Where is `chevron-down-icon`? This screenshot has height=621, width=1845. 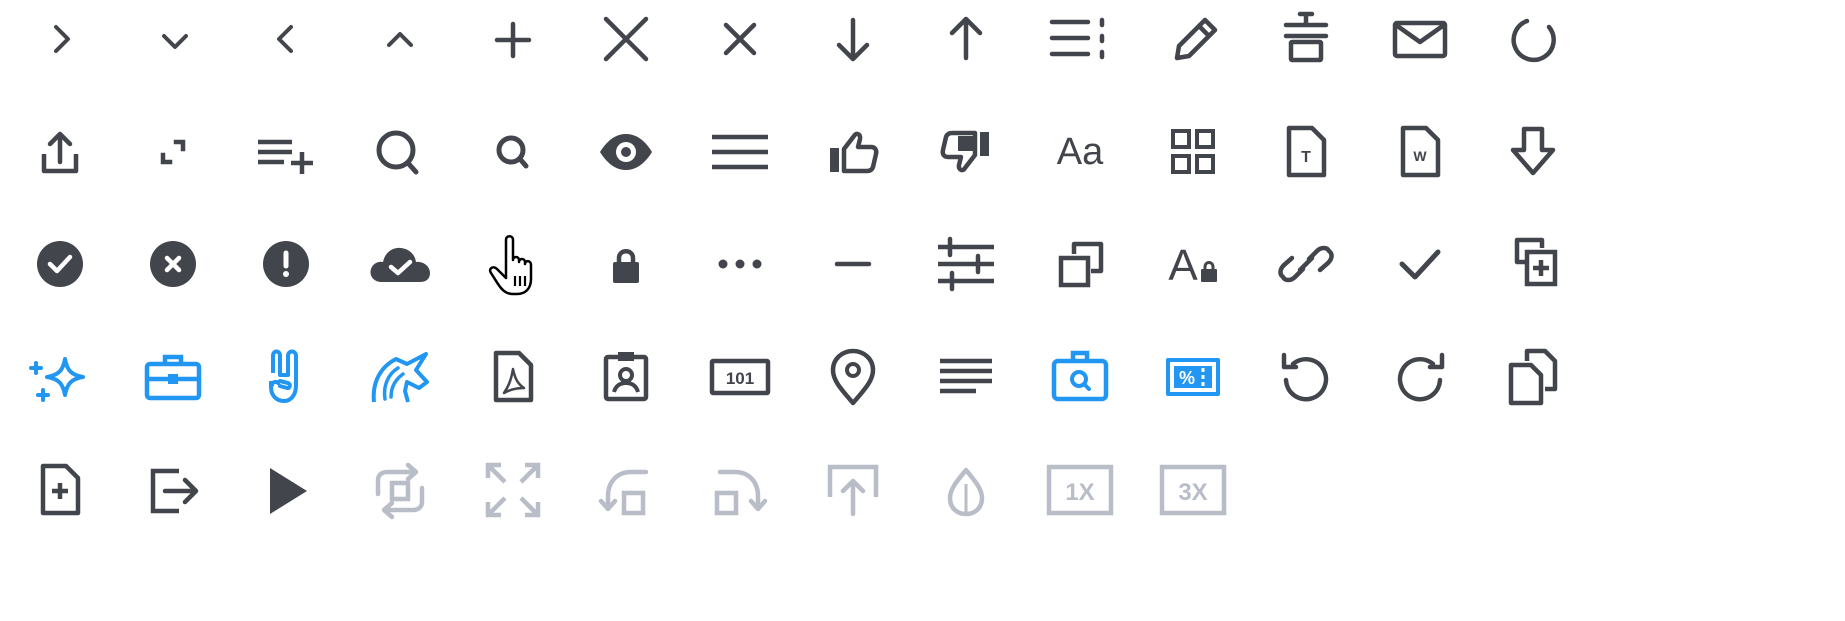
chevron-down-icon is located at coordinates (175, 40).